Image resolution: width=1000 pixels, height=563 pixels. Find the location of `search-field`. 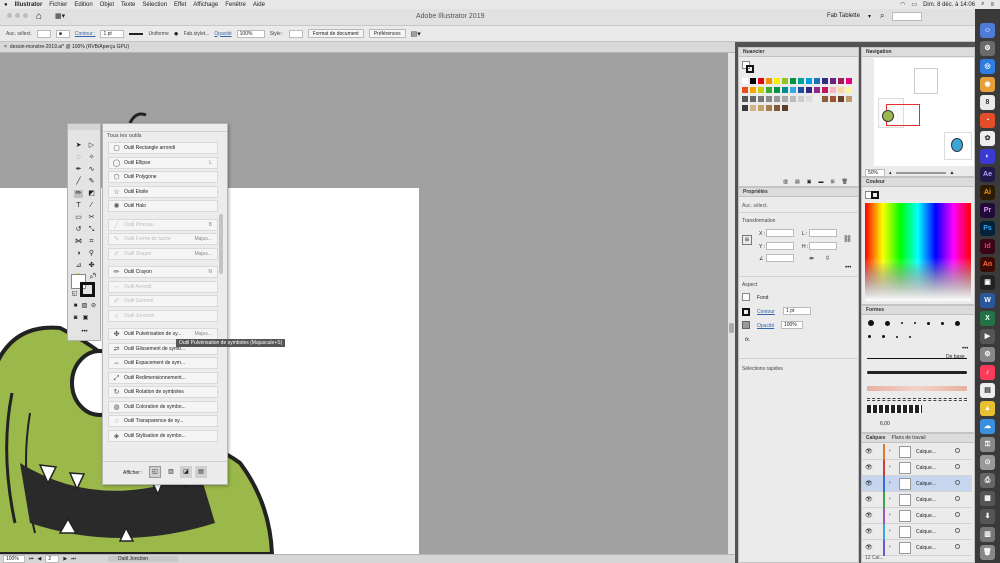

search-field is located at coordinates (907, 16).